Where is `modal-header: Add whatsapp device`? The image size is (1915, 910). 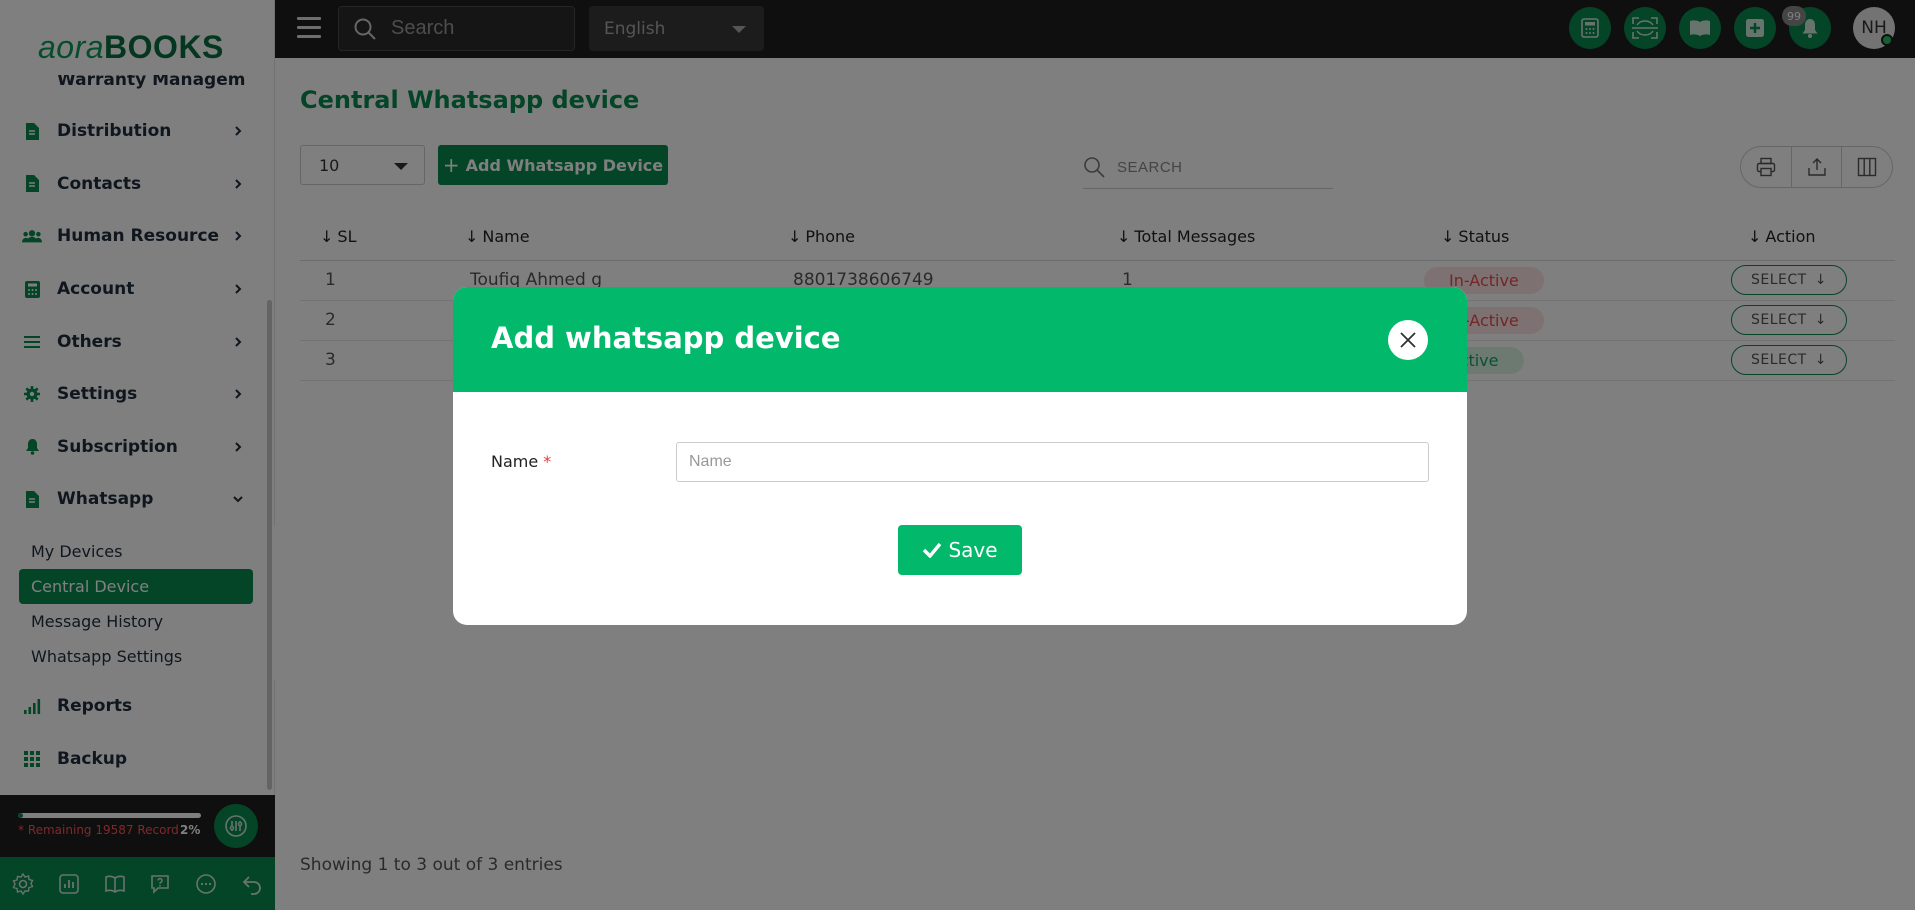 modal-header: Add whatsapp device is located at coordinates (960, 339).